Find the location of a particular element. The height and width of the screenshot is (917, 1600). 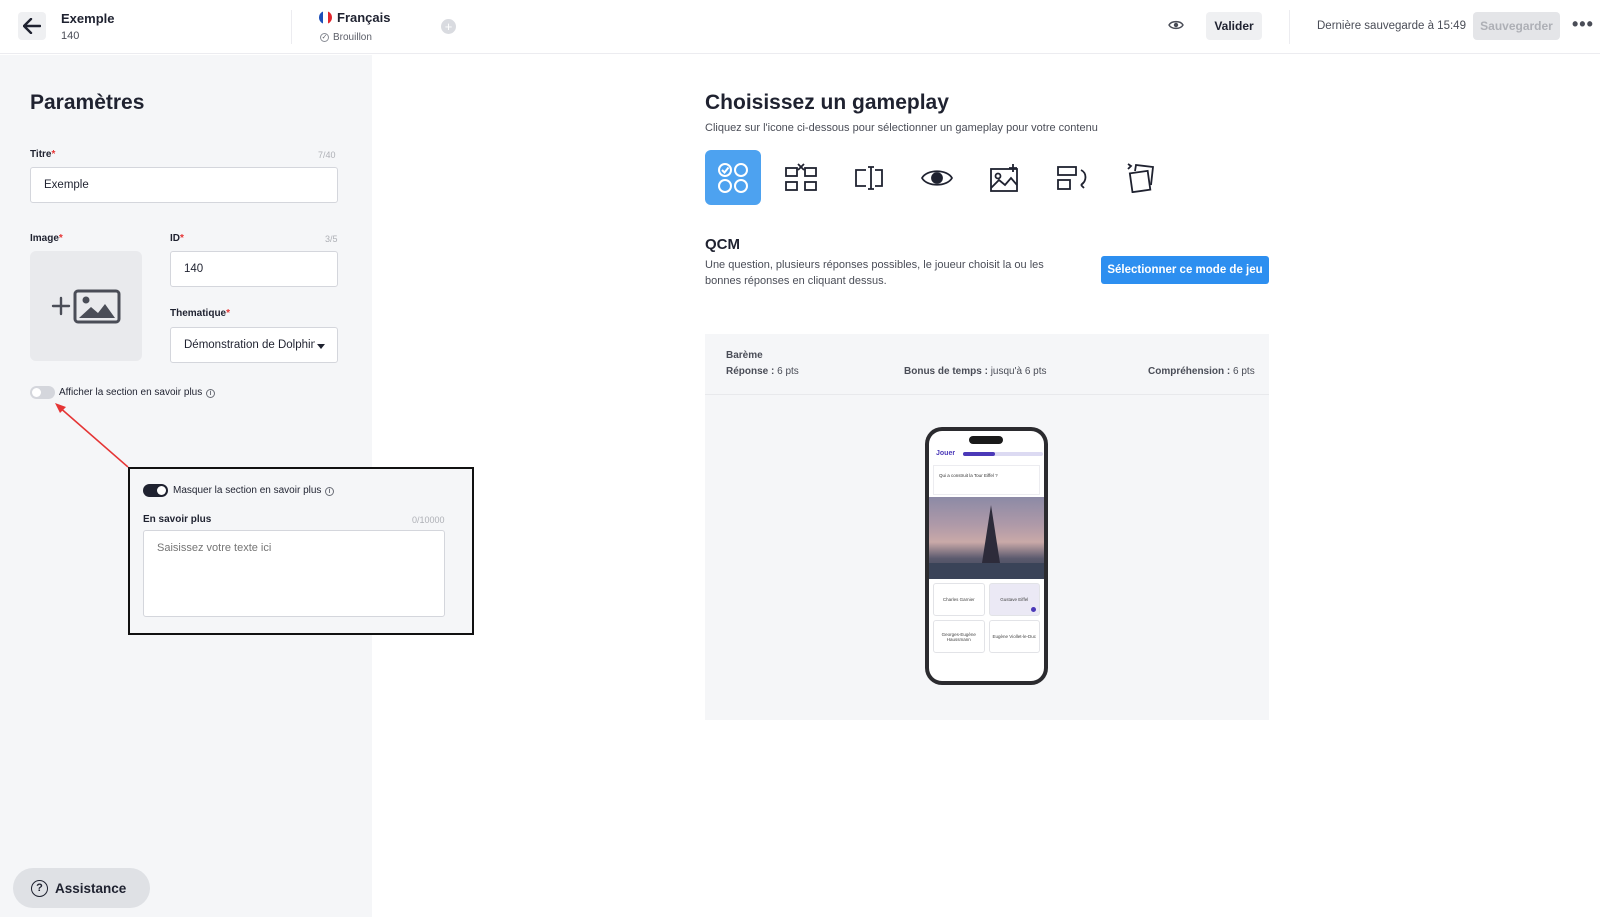

matching-icon is located at coordinates (801, 177).